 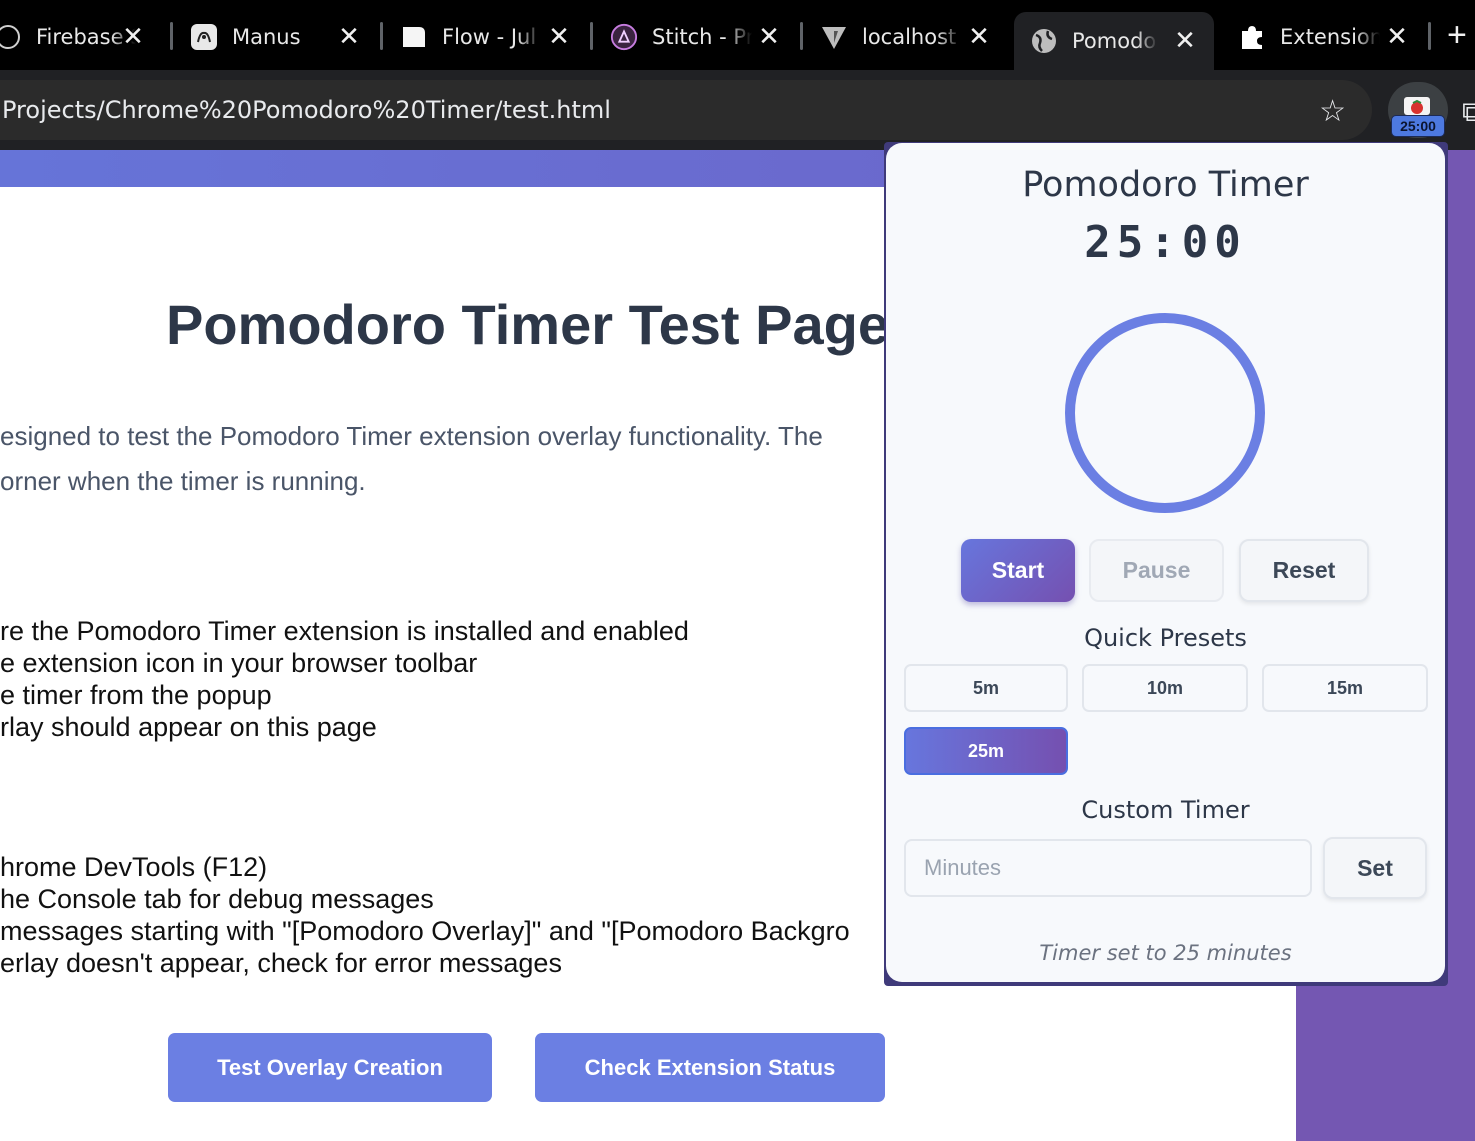 I want to click on tomato-icon, so click(x=1417, y=106).